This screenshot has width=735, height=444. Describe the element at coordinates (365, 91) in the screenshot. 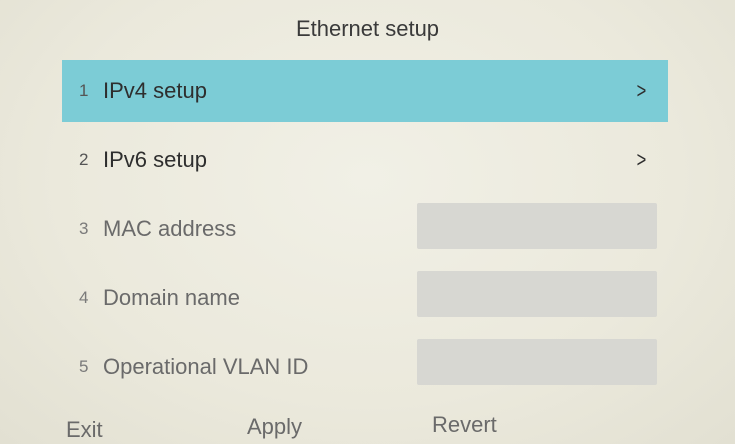

I see `menu-item-ipv4-setup: 1 IPv4 setup >` at that location.